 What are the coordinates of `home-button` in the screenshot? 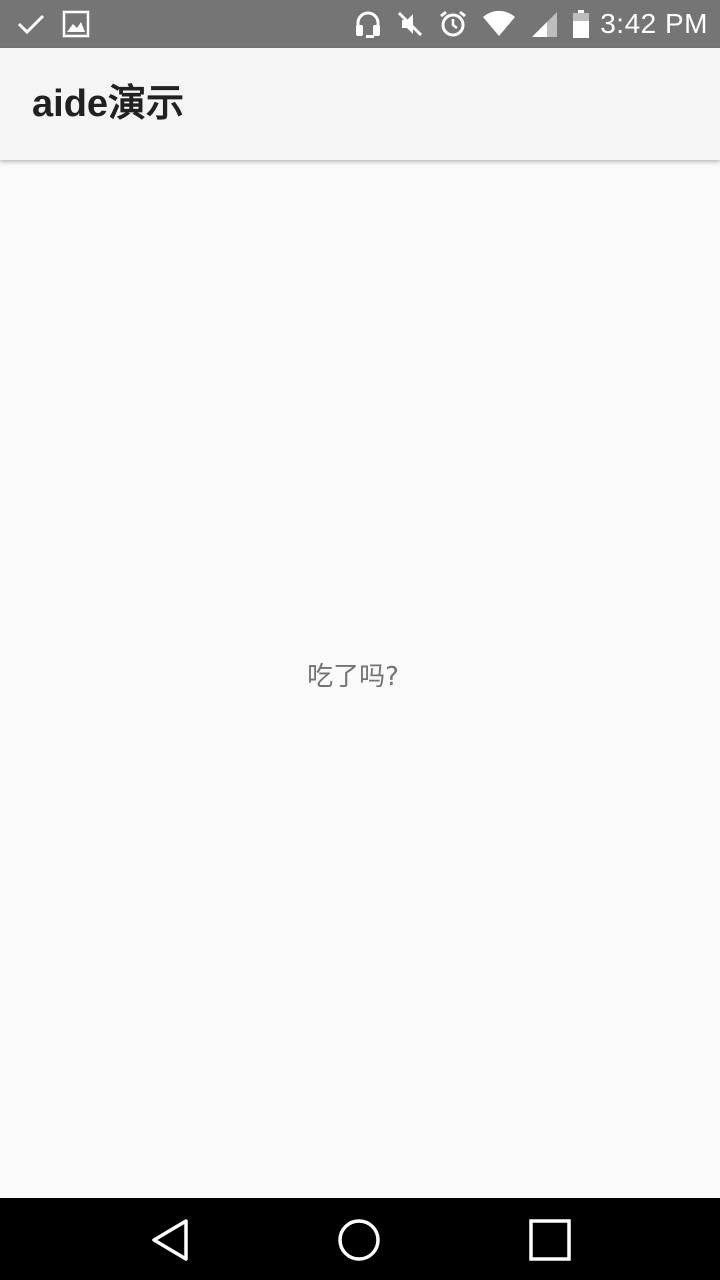 It's located at (359, 1240).